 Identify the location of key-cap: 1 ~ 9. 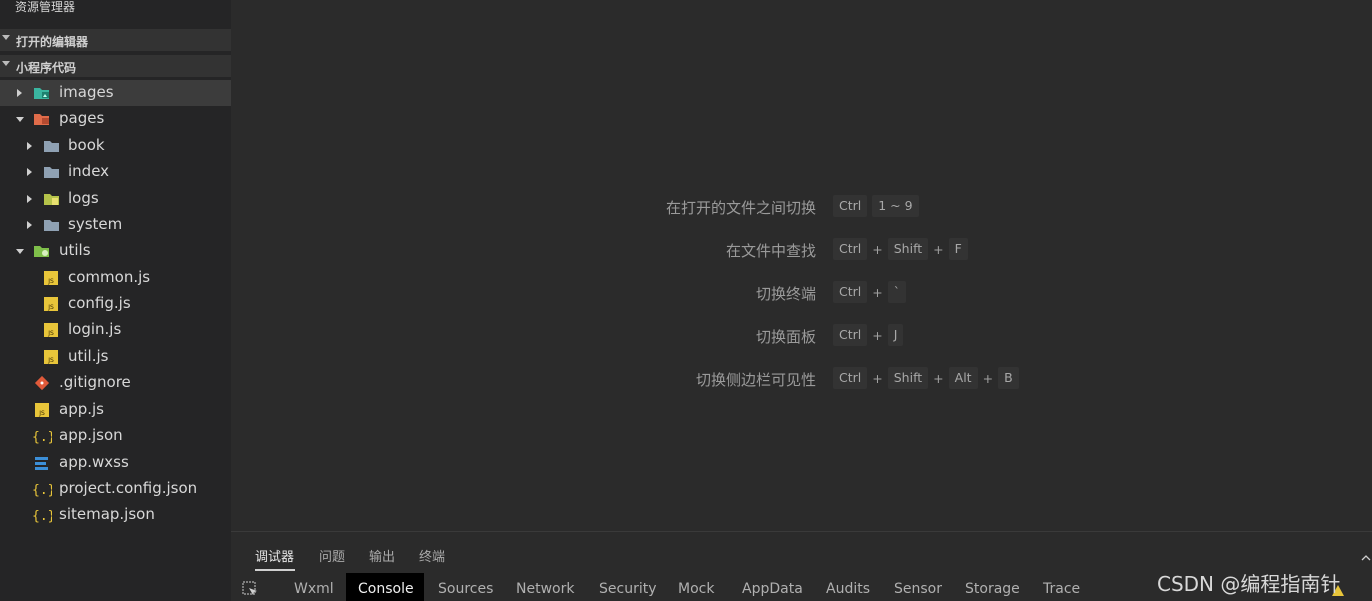
(895, 206).